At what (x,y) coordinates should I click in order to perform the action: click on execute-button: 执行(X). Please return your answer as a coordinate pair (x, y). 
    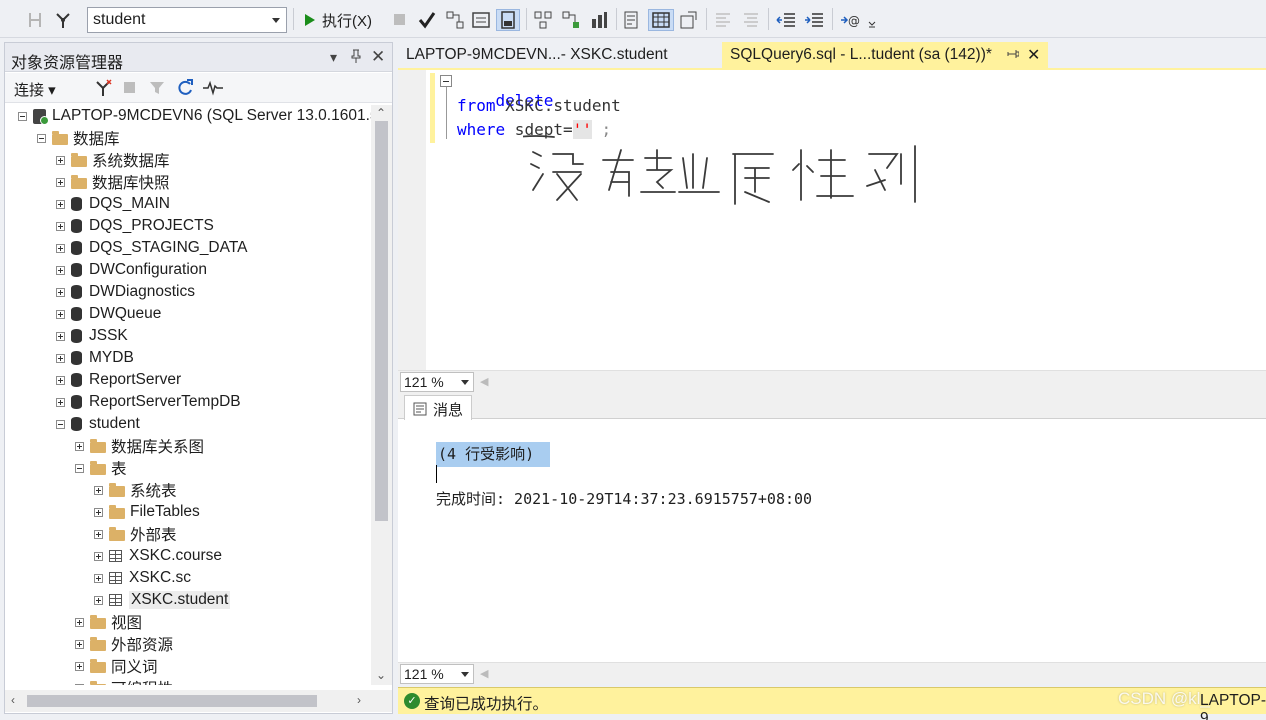
    Looking at the image, I should click on (343, 20).